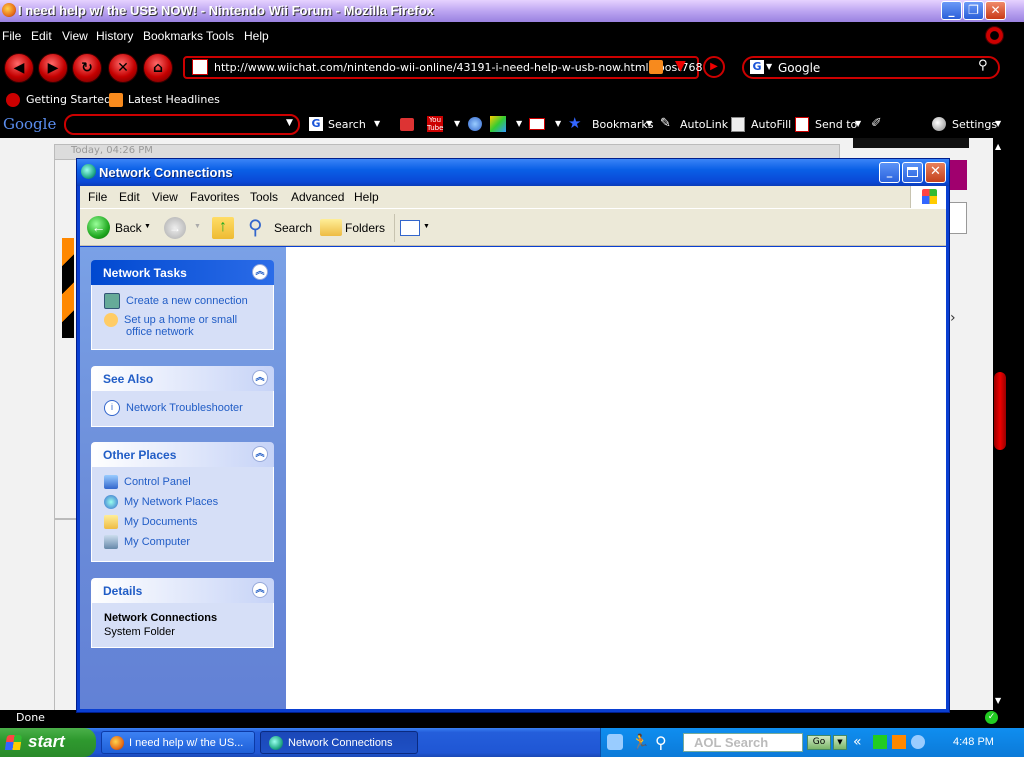 This screenshot has height=757, width=1024. I want to click on settings-button: Settings, so click(974, 124).